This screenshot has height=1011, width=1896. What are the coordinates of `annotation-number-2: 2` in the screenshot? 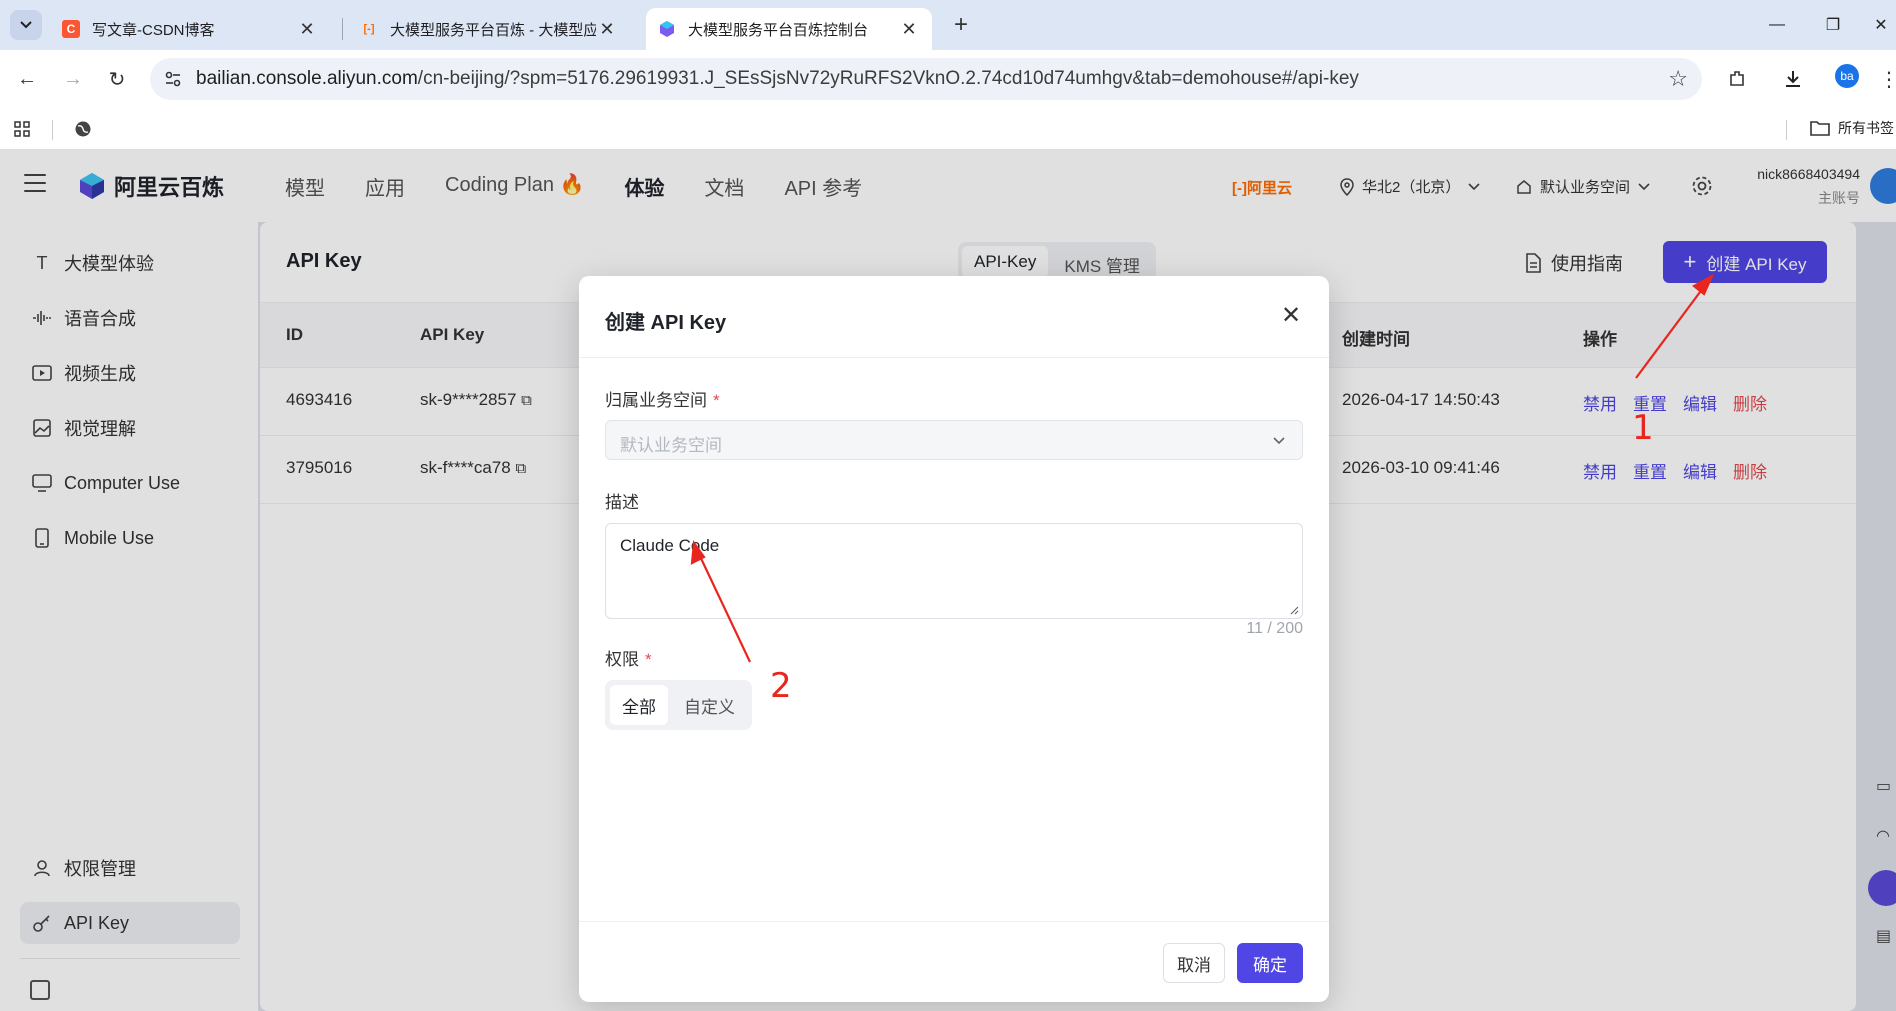 It's located at (781, 686).